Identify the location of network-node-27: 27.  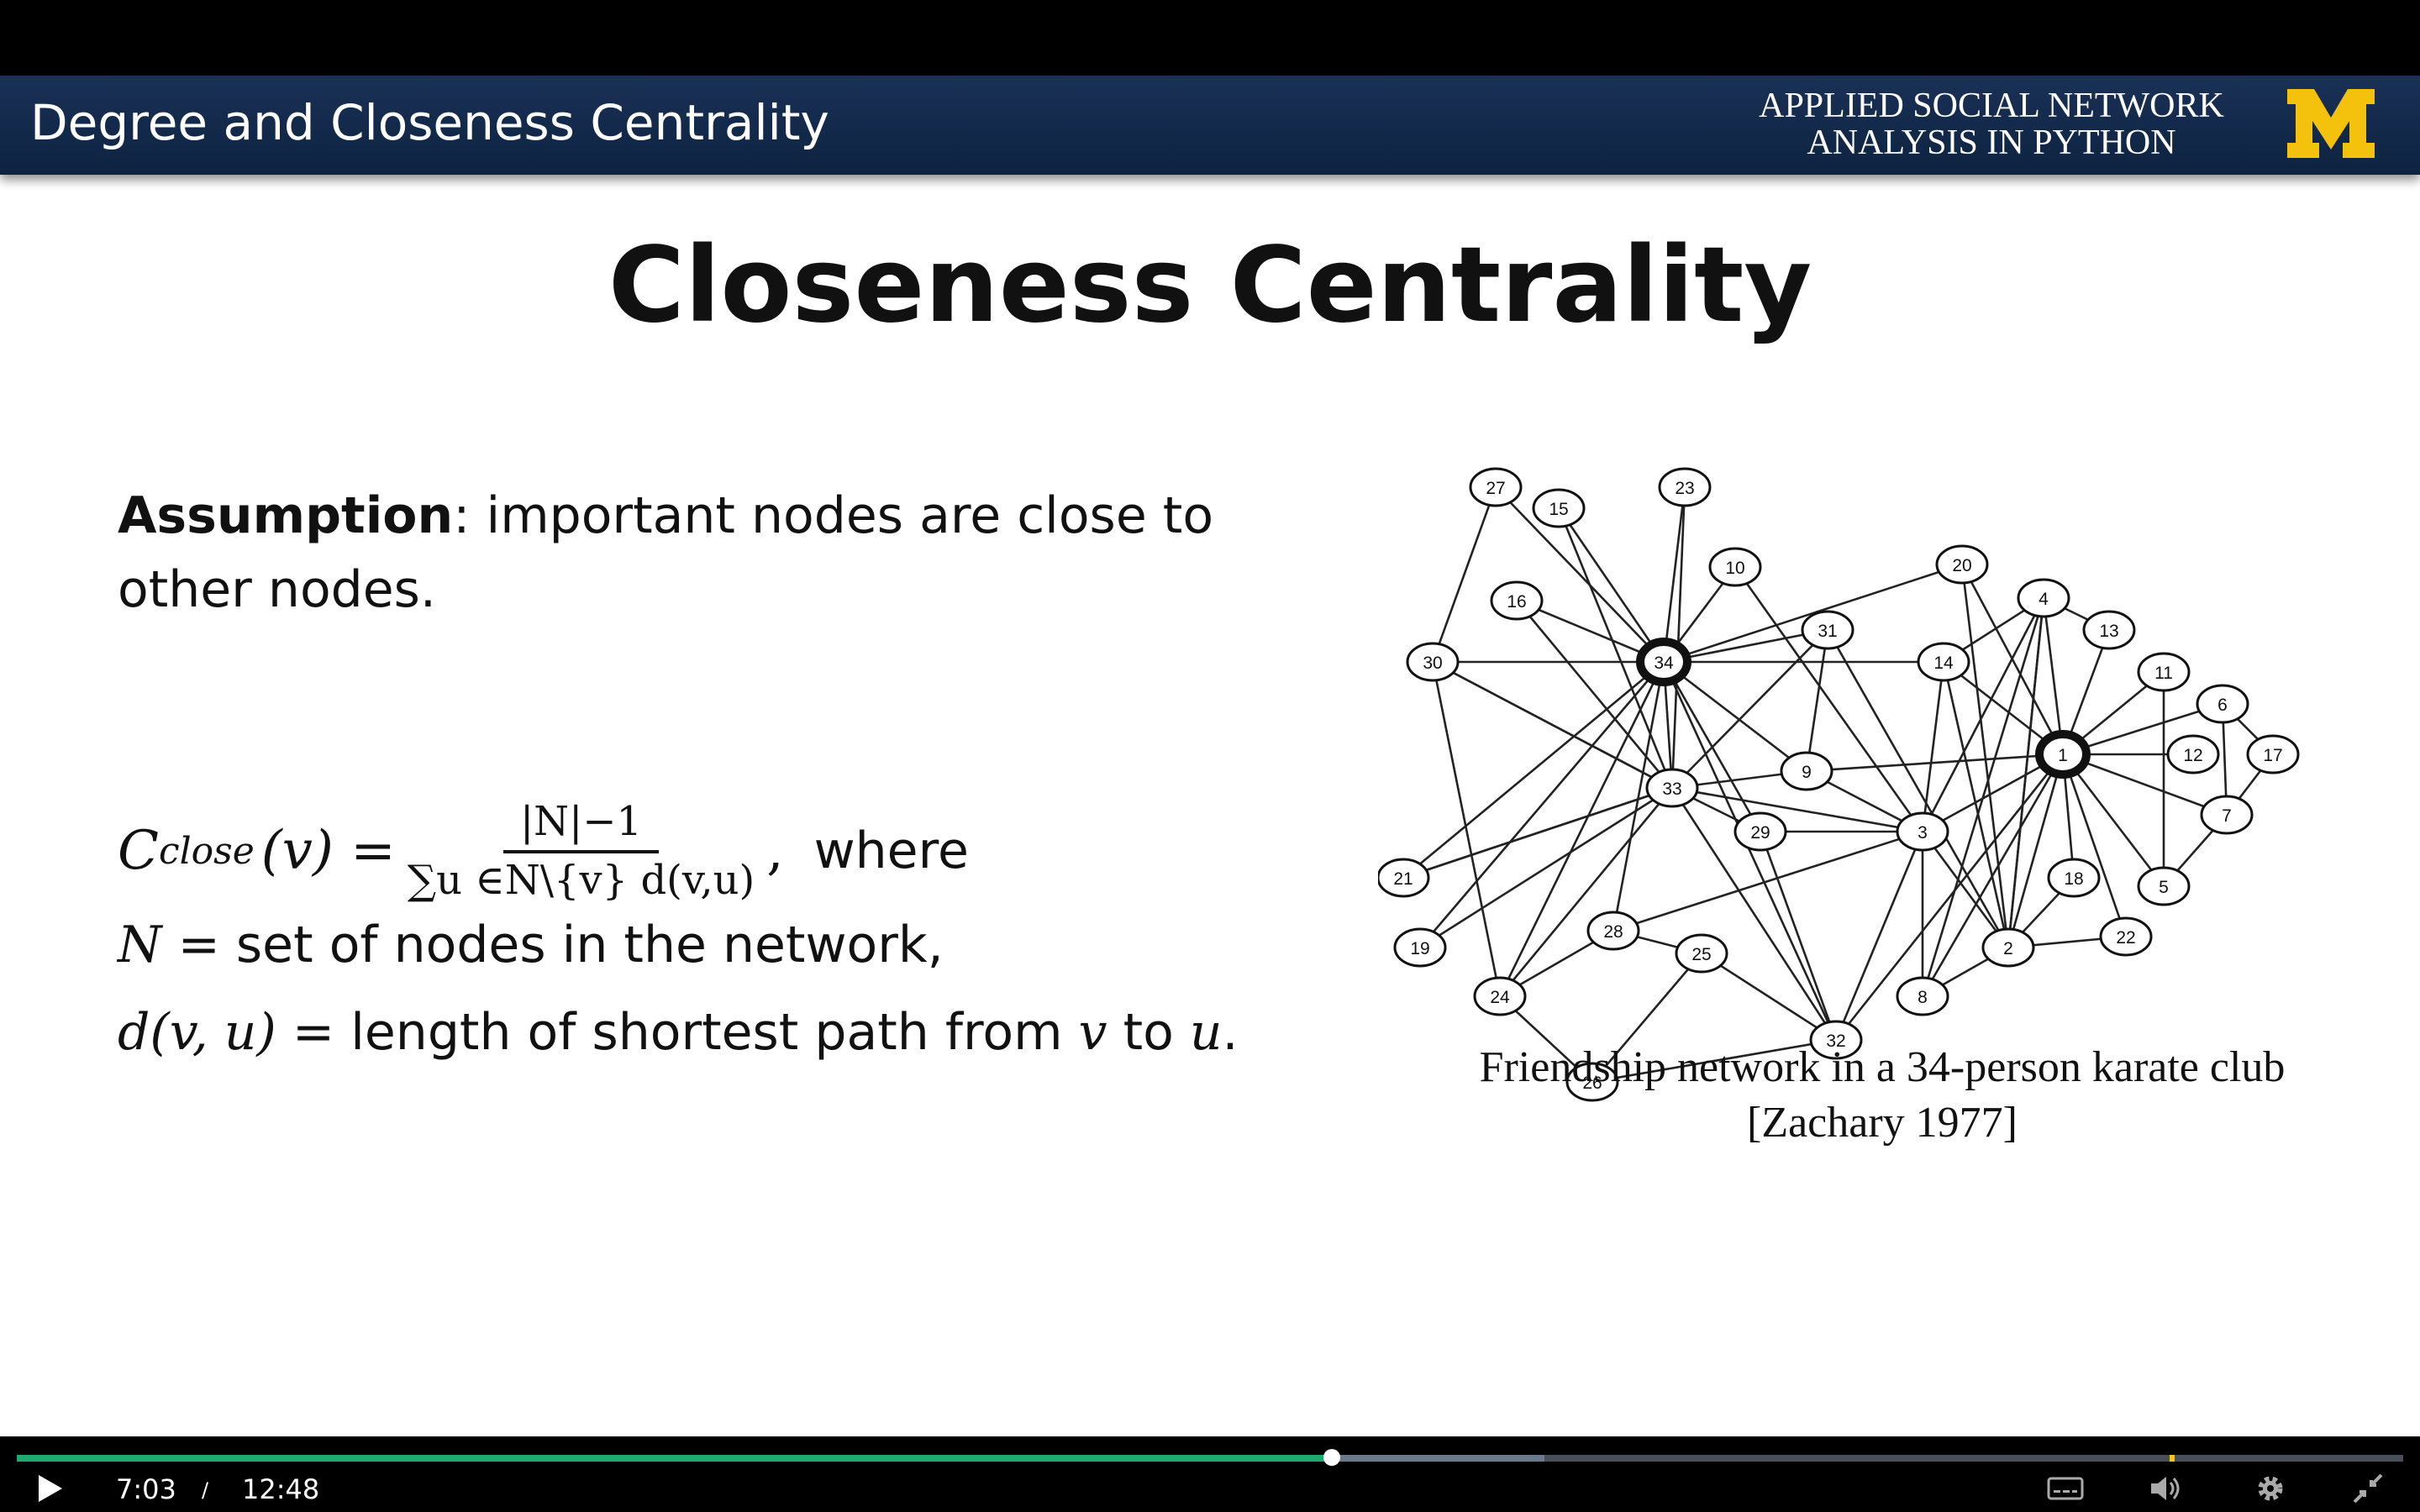
(1496, 487).